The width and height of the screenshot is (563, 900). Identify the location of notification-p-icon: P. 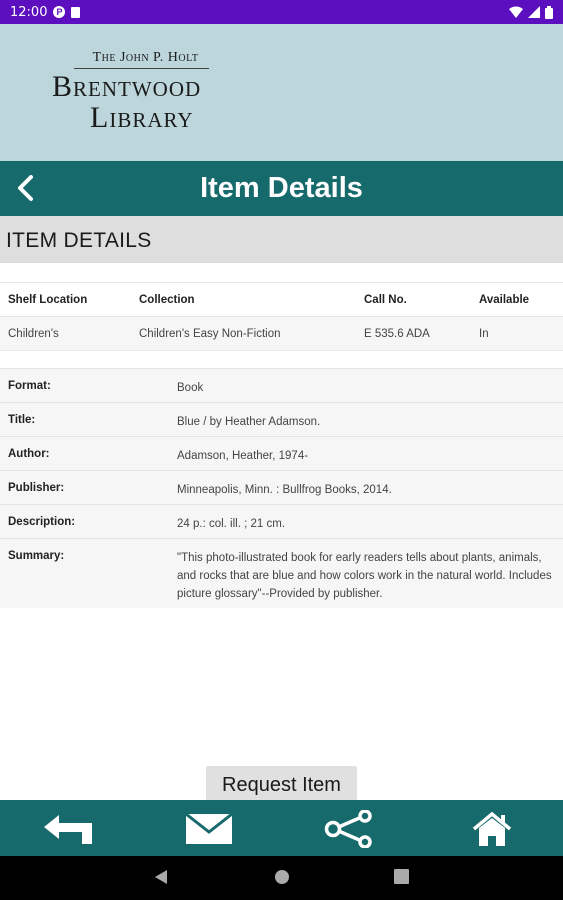
(59, 12).